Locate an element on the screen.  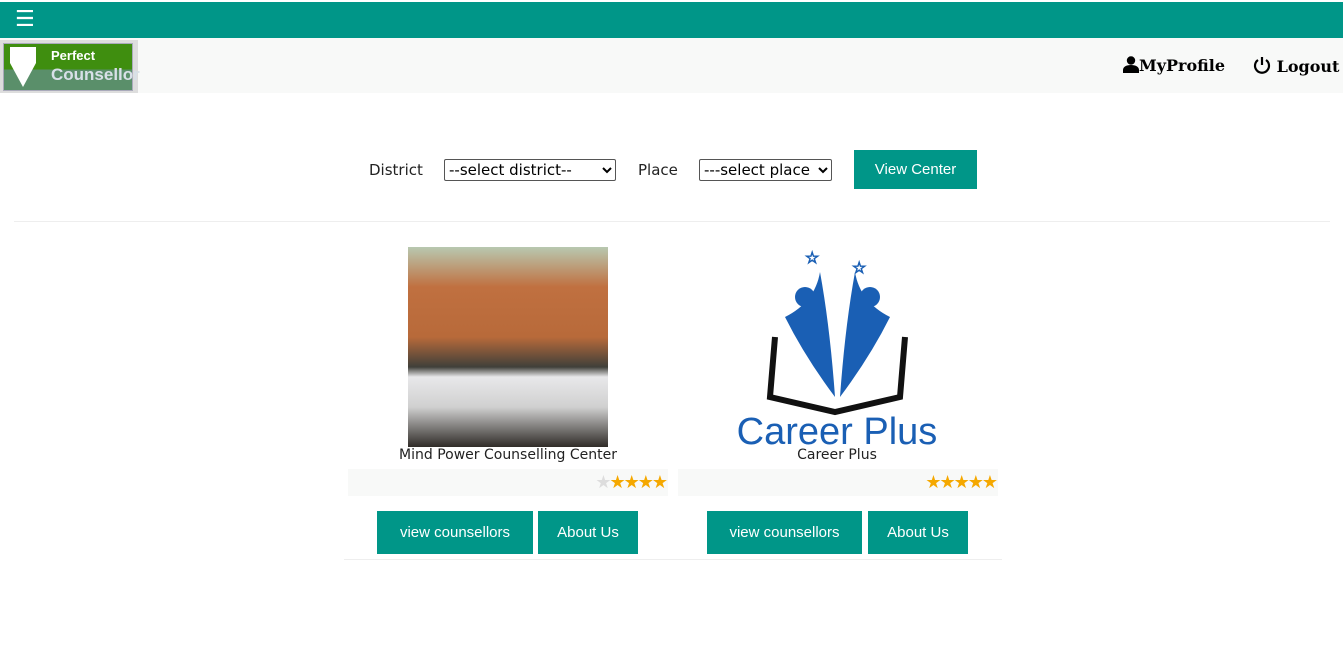
place-select: ---select place is located at coordinates (765, 170).